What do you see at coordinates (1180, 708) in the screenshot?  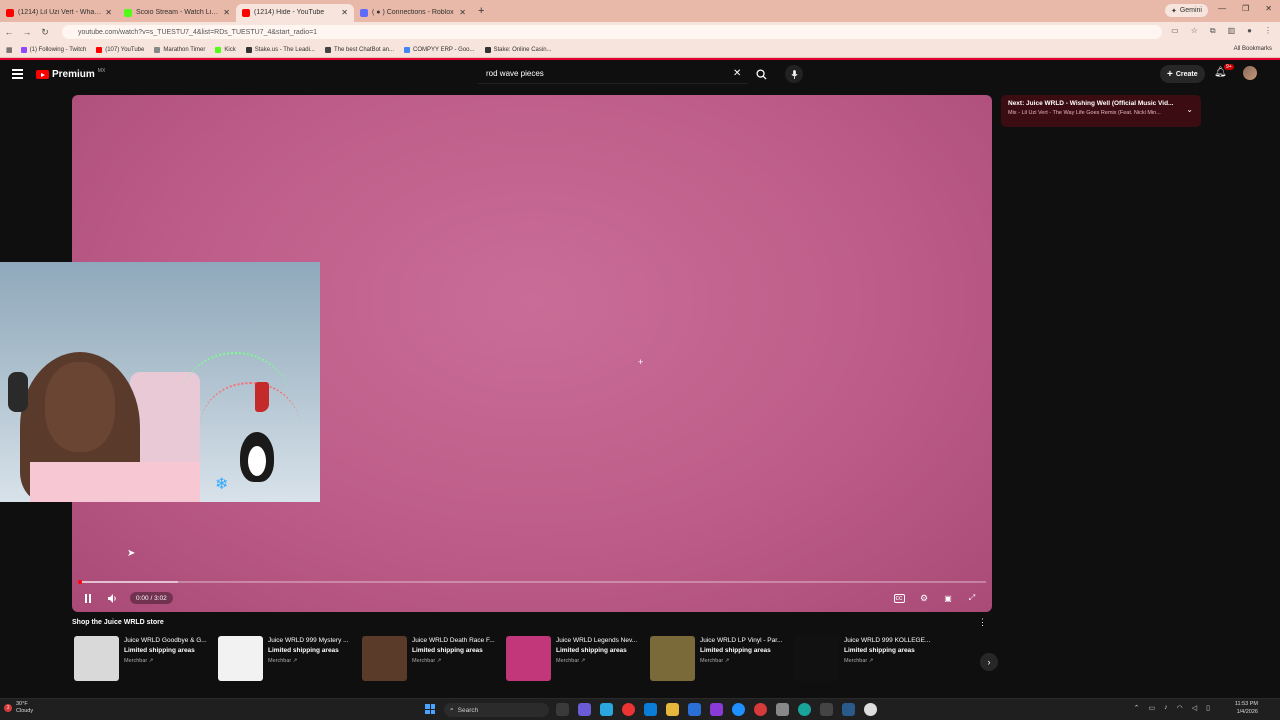 I see `wifi-icon: ◠` at bounding box center [1180, 708].